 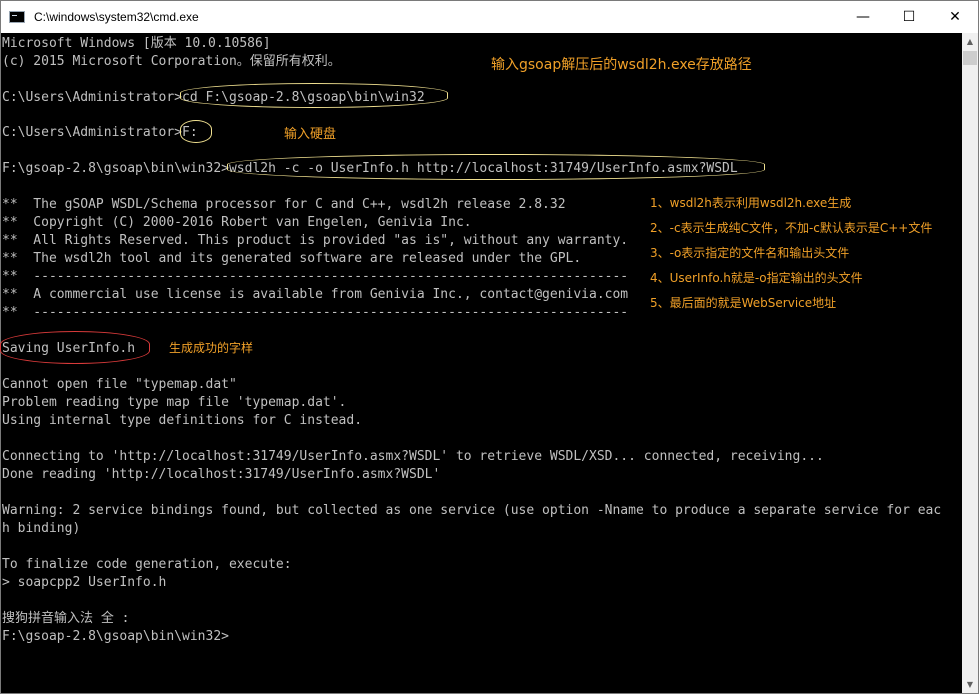 What do you see at coordinates (791, 228) in the screenshot?
I see `annotation-explain-item: 2、-c表示生成纯C文件，不加-c默认表示是C++文件` at bounding box center [791, 228].